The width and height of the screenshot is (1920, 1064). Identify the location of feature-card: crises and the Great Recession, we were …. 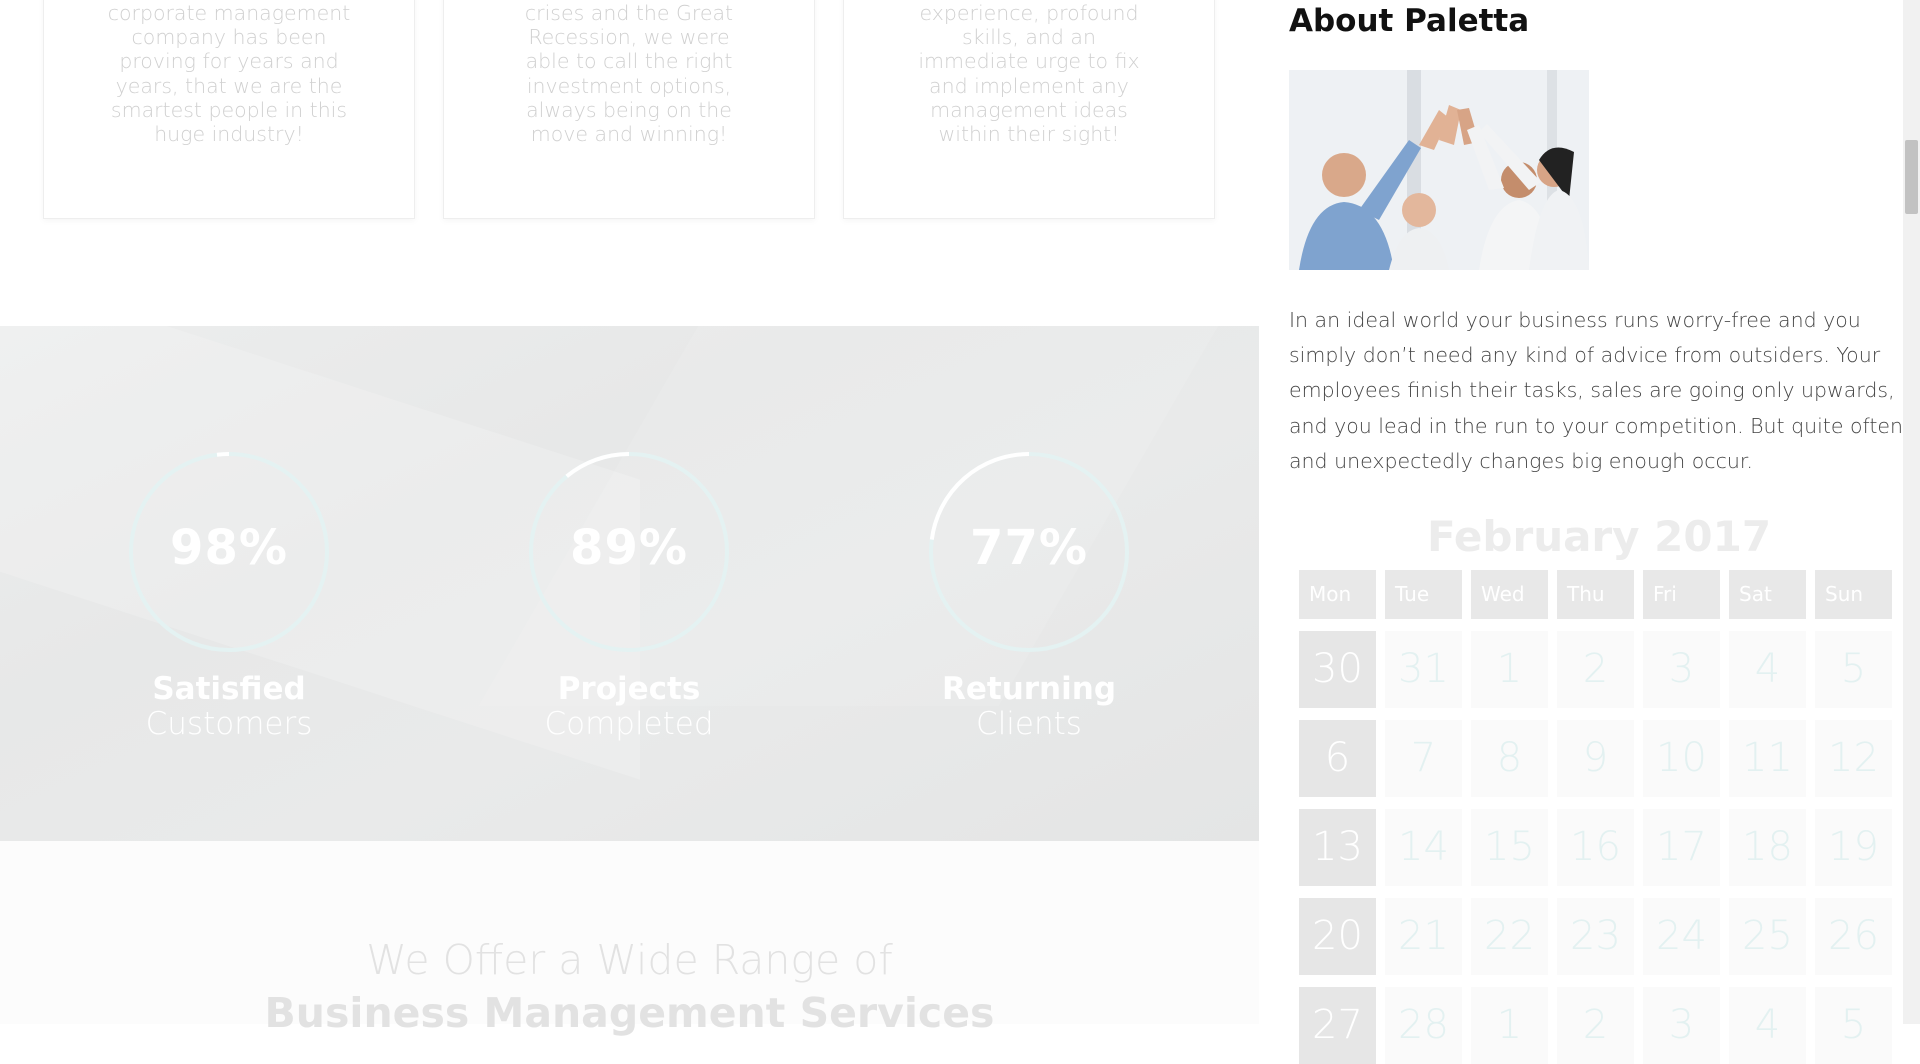
(629, 109).